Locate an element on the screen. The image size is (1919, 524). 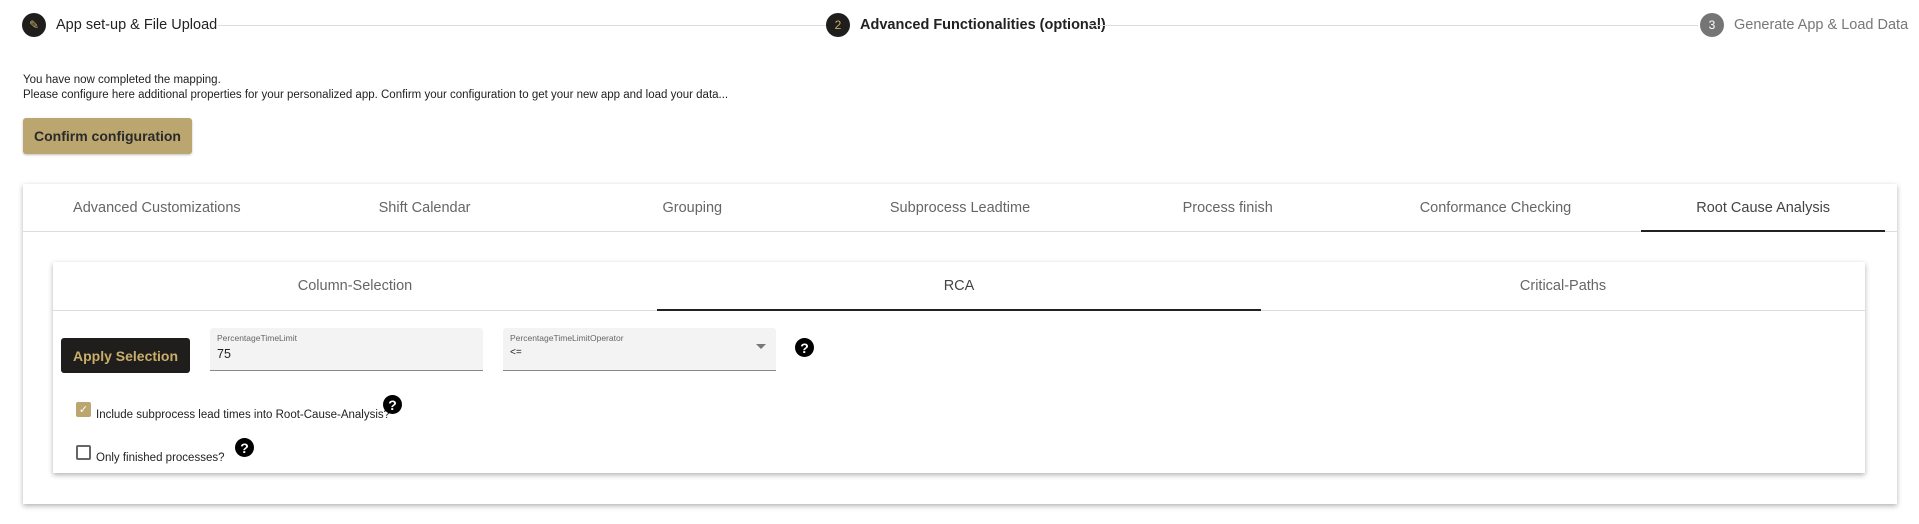
step-app-setup: ✎ App set-up & File Upload is located at coordinates (119, 25).